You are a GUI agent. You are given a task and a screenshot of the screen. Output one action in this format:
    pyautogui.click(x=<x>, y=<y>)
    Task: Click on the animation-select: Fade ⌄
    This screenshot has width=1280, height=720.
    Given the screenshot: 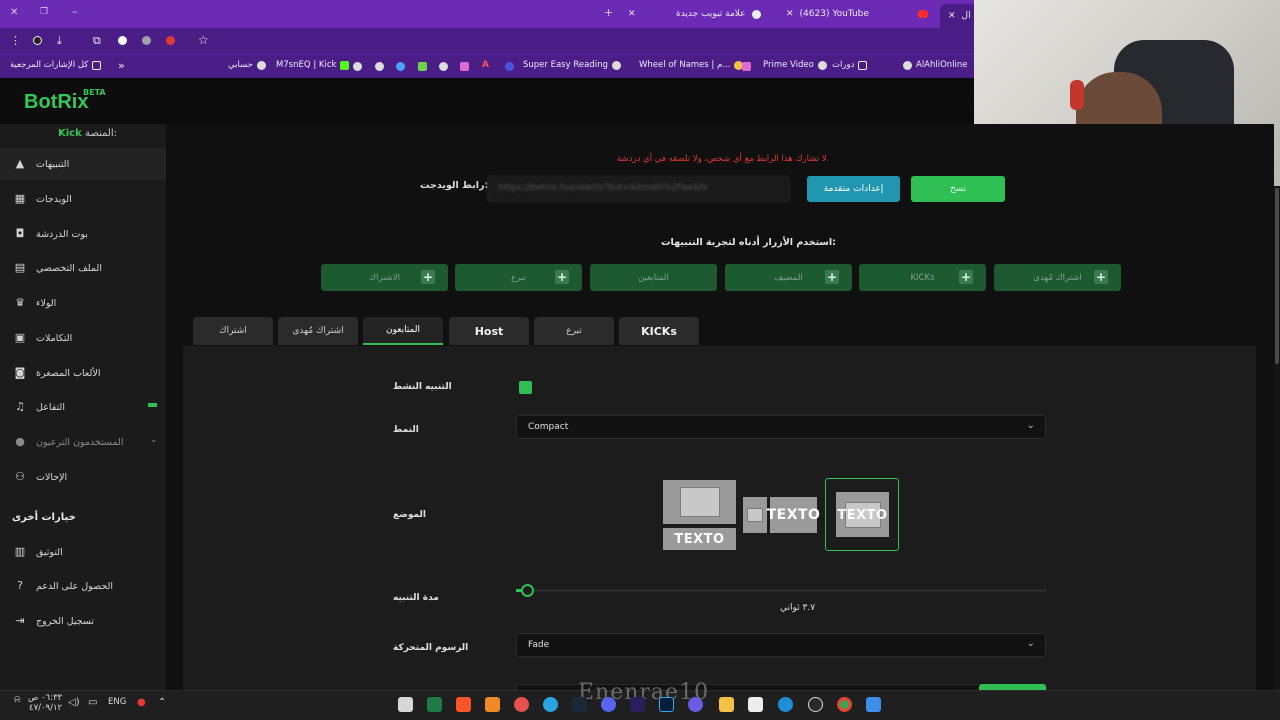 What is the action you would take?
    pyautogui.click(x=781, y=645)
    